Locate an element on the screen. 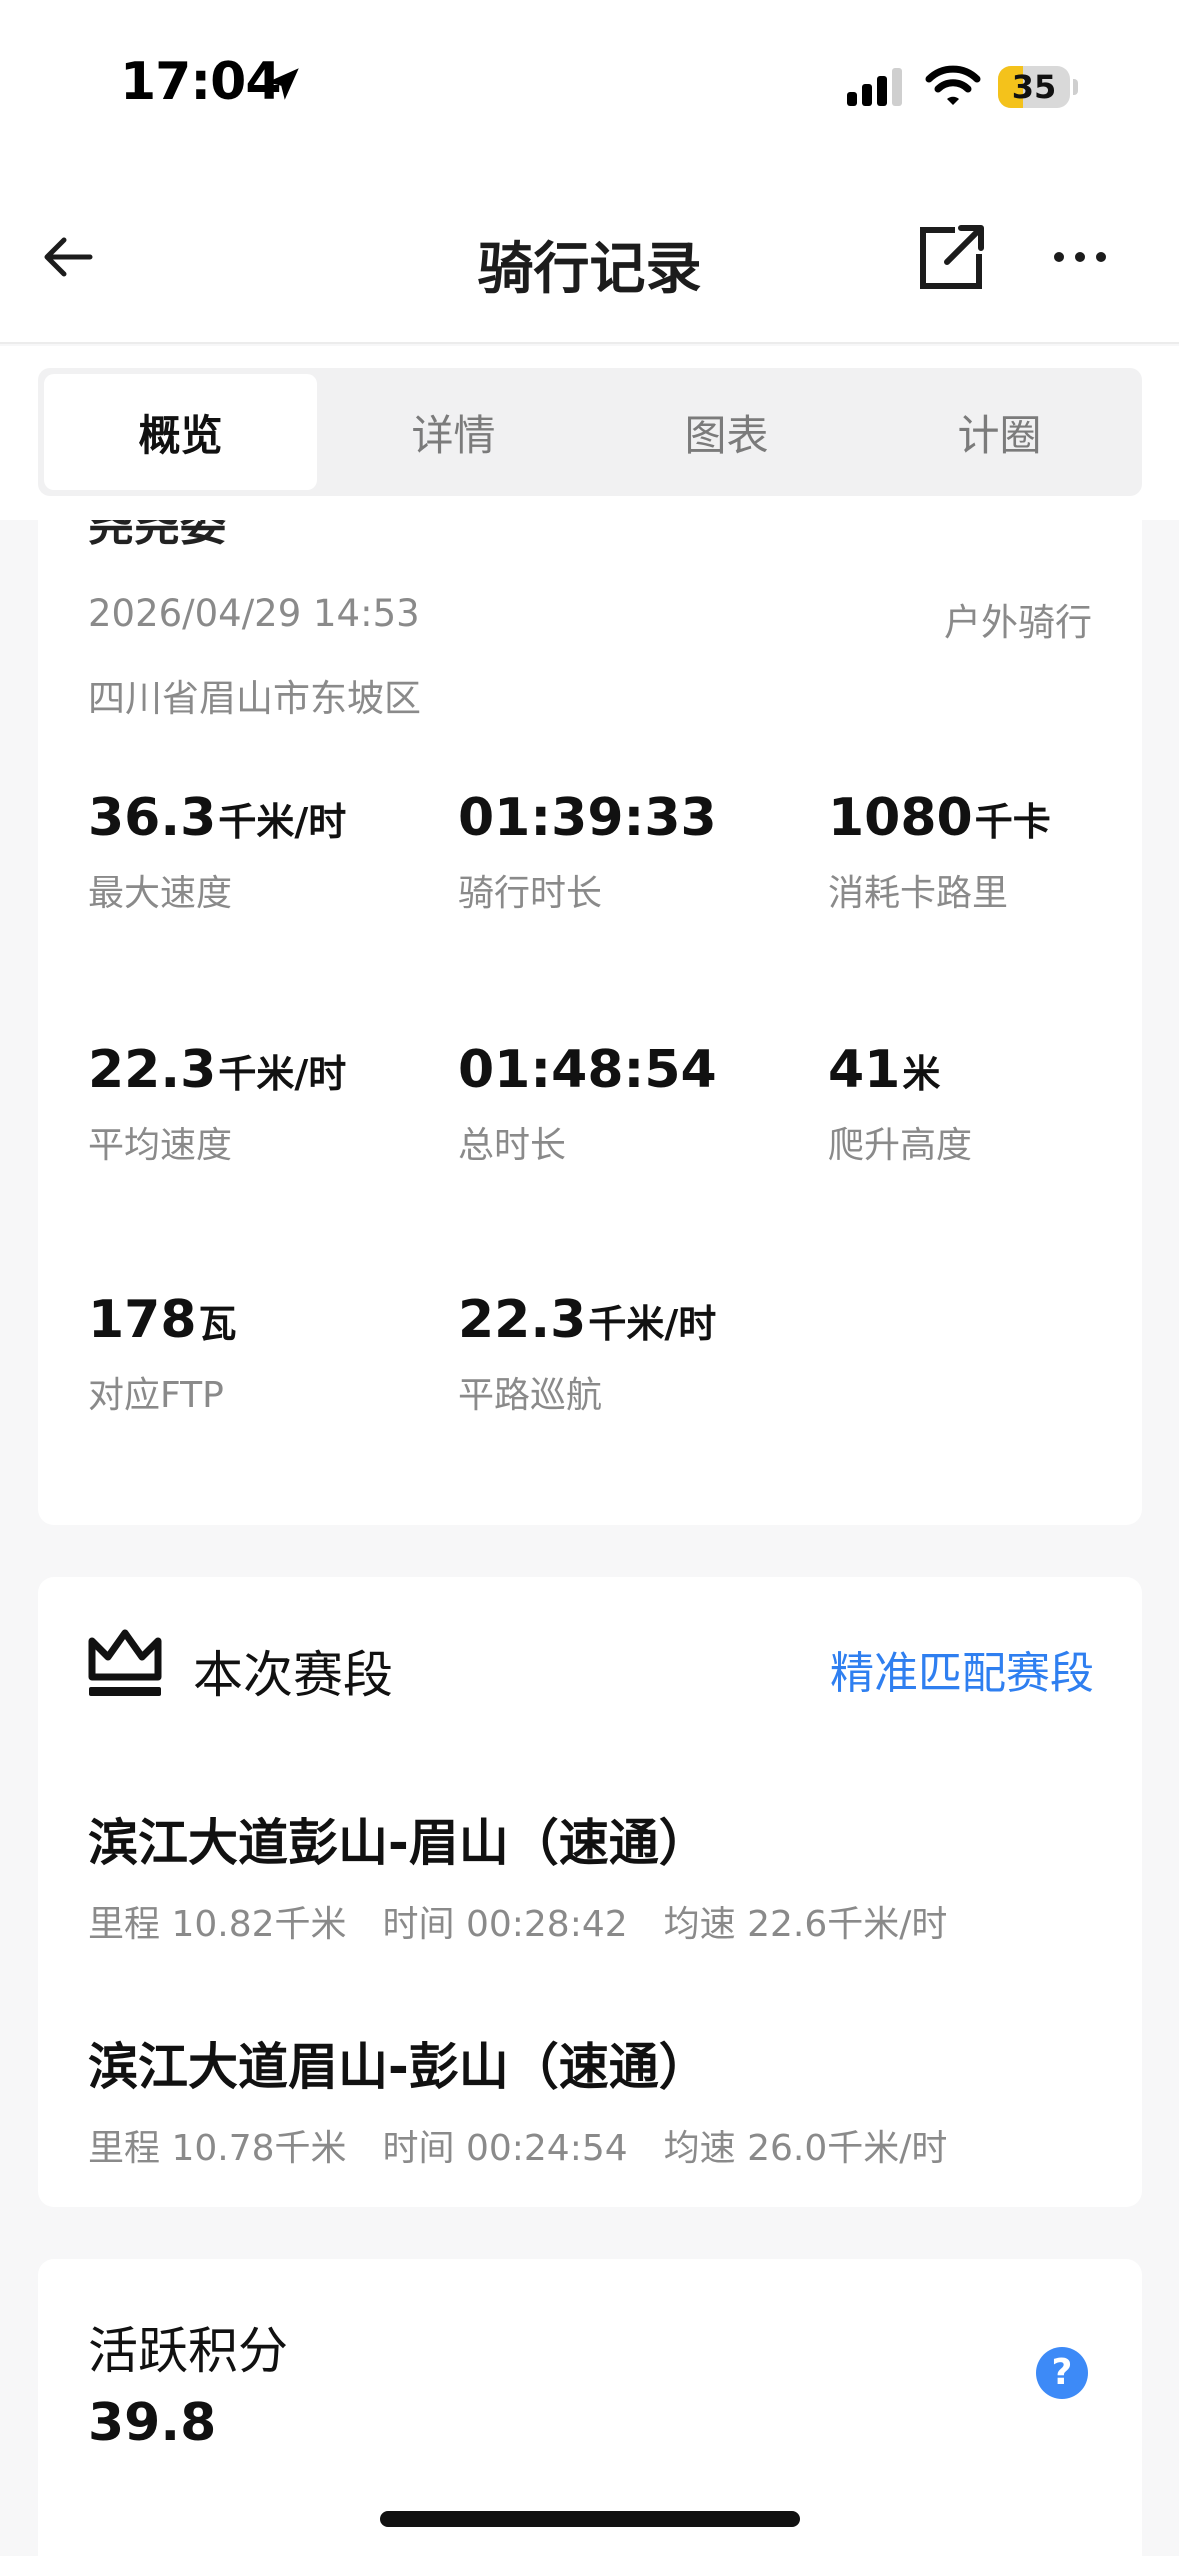 The width and height of the screenshot is (1179, 2556). nav-bar: 骑行记录 is located at coordinates (589, 247).